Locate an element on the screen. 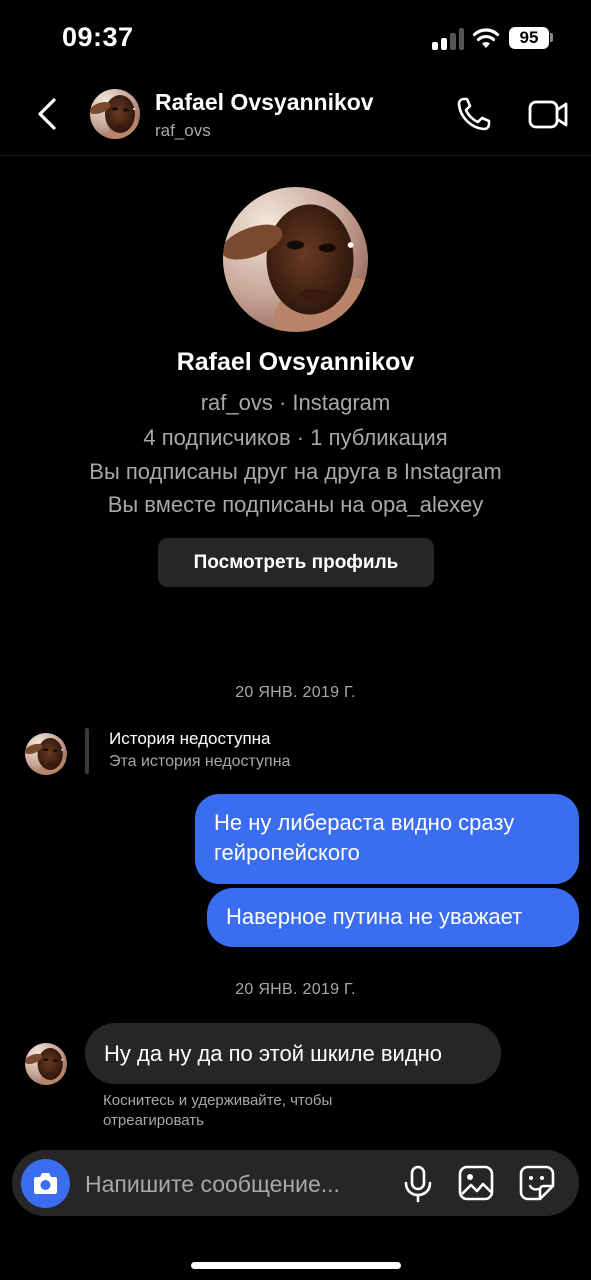 The image size is (591, 1280). profile-mutual-follow: Вы подписаны друг на друга в Instagram is located at coordinates (295, 471).